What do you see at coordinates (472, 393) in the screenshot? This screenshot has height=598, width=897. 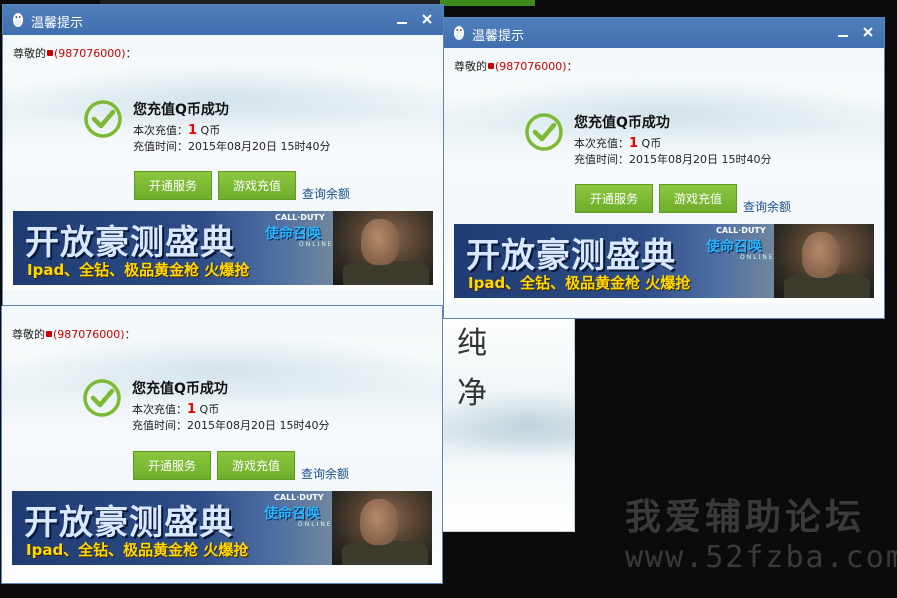 I see `calligraphy-char: 净` at bounding box center [472, 393].